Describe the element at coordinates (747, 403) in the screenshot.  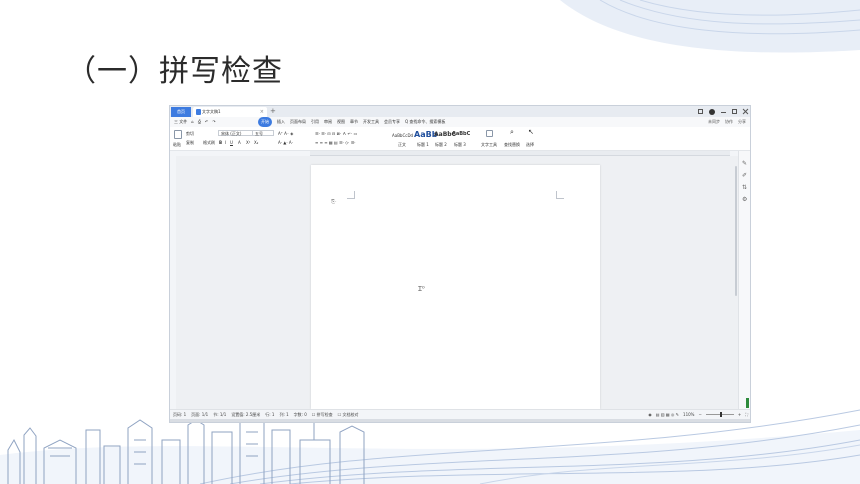
I see `side-indicator` at that location.